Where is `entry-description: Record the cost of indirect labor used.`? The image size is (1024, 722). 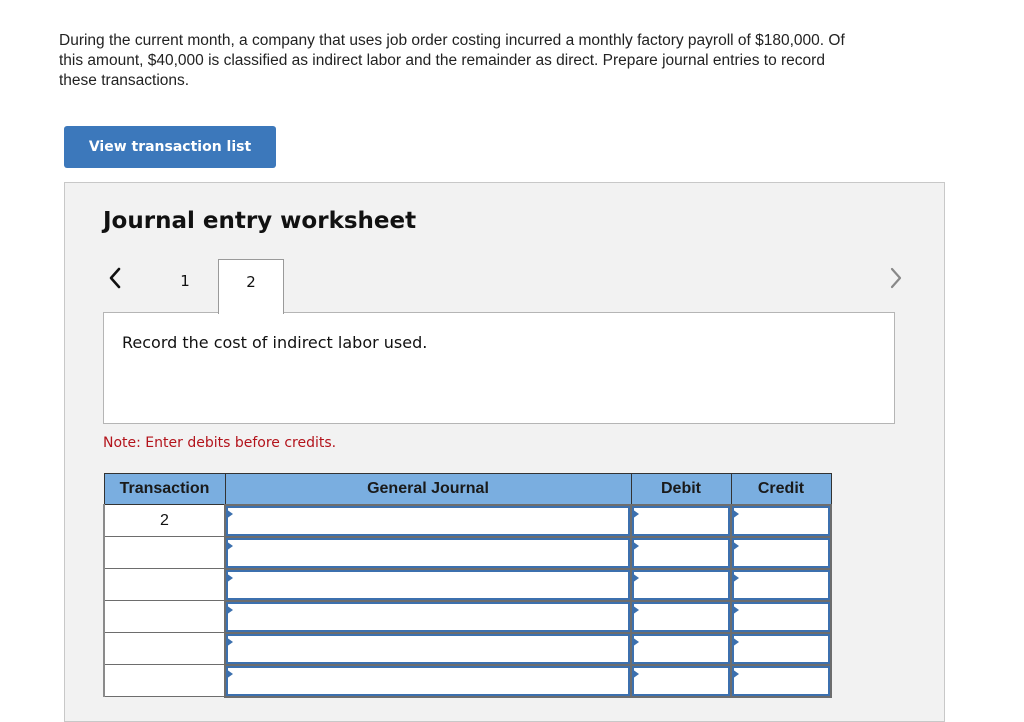
entry-description: Record the cost of indirect labor used. is located at coordinates (275, 342).